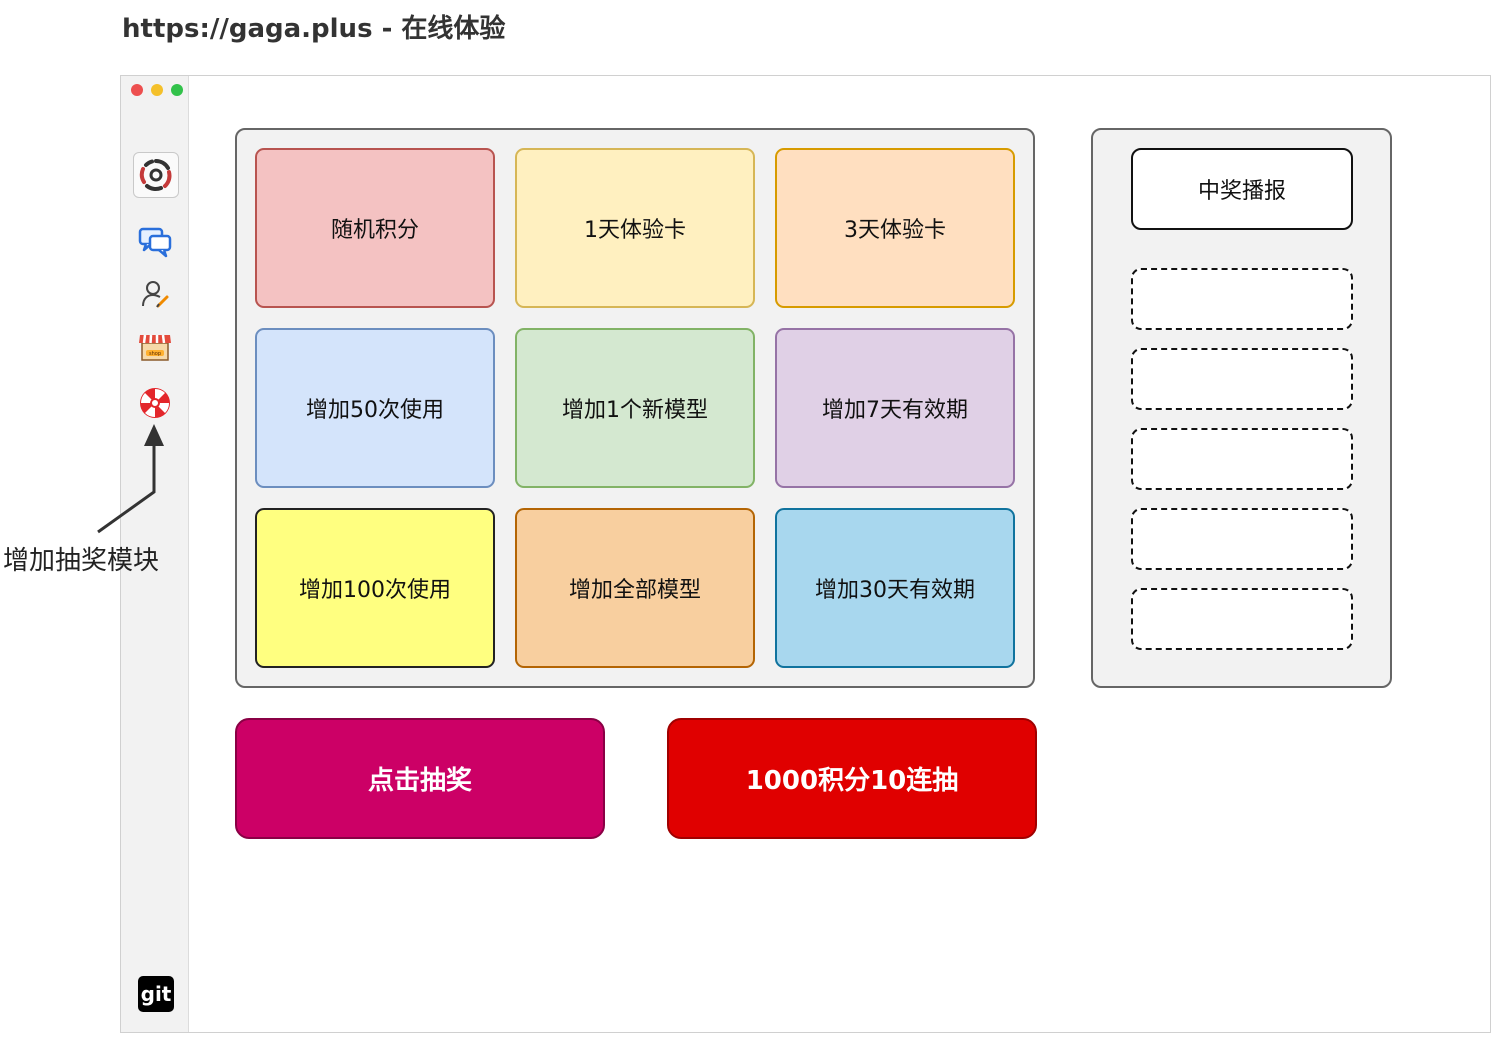  What do you see at coordinates (155, 354) in the screenshot?
I see `svg-text: shop` at bounding box center [155, 354].